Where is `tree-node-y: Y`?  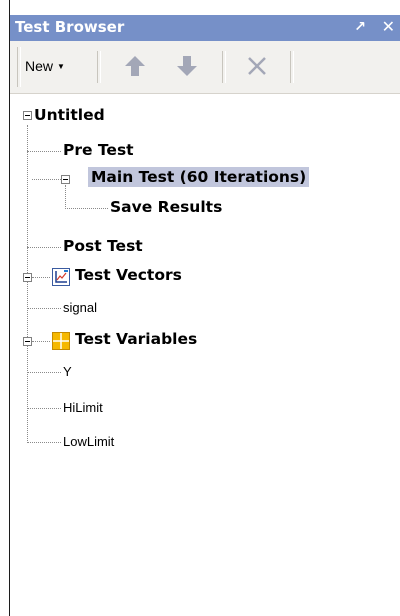 tree-node-y: Y is located at coordinates (67, 371).